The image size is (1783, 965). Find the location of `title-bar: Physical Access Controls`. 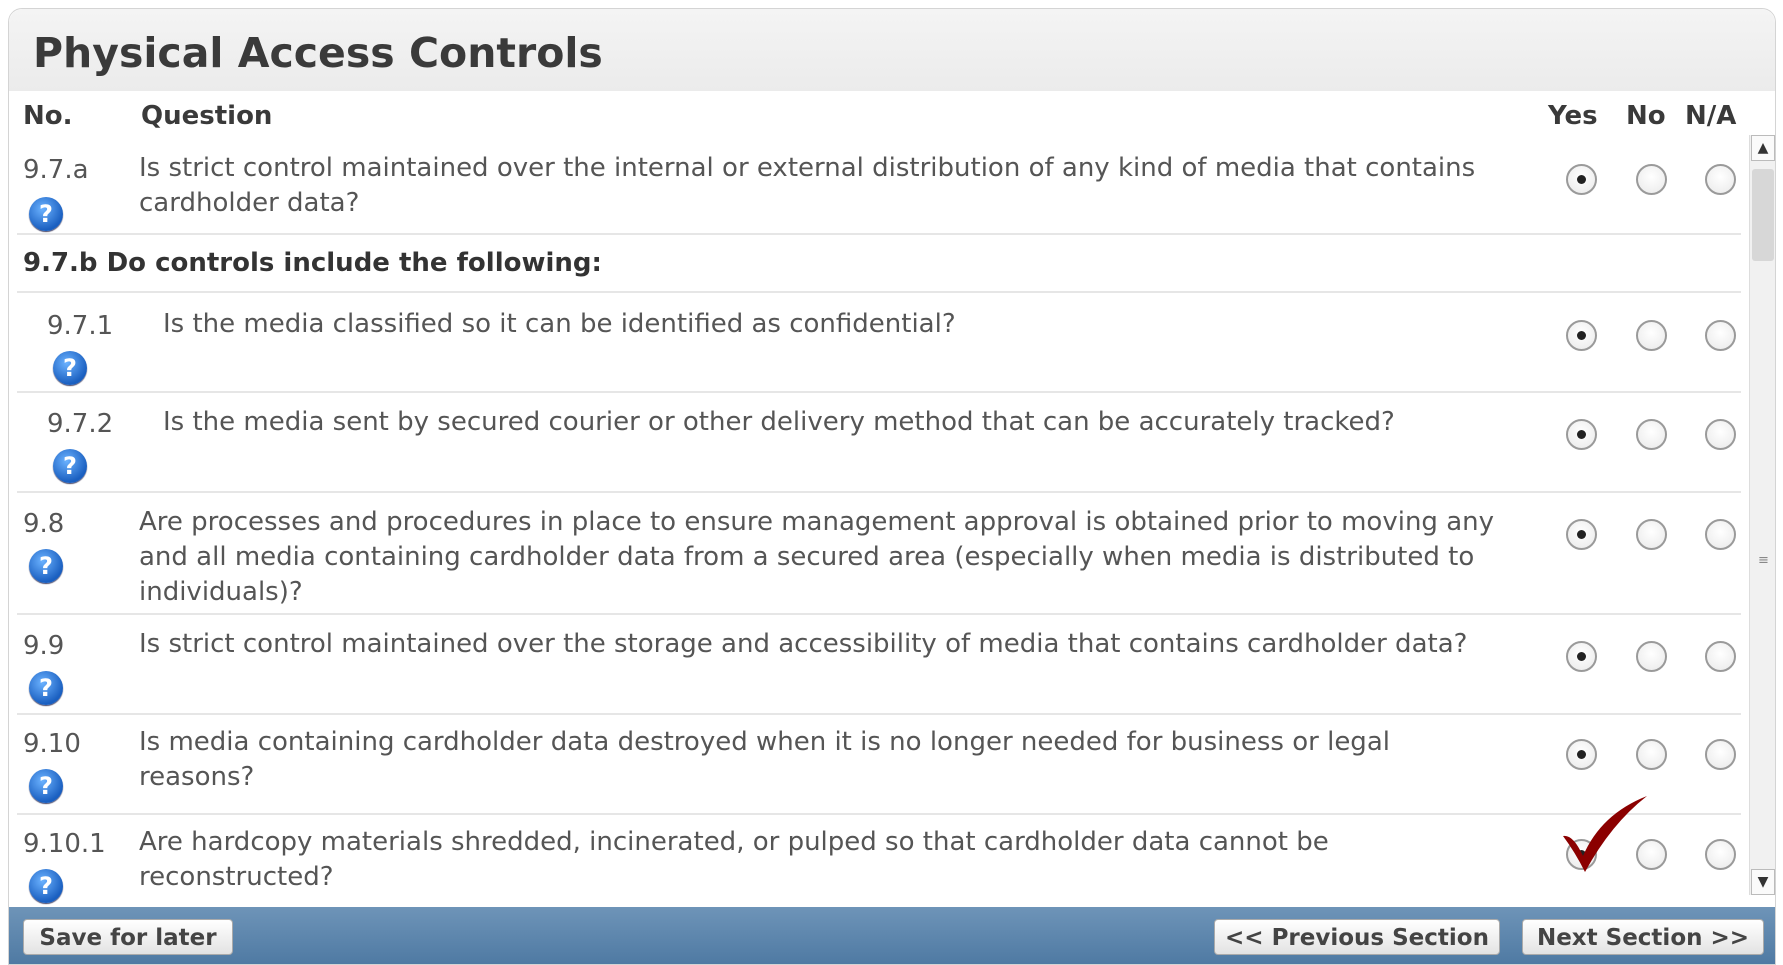

title-bar: Physical Access Controls is located at coordinates (892, 50).